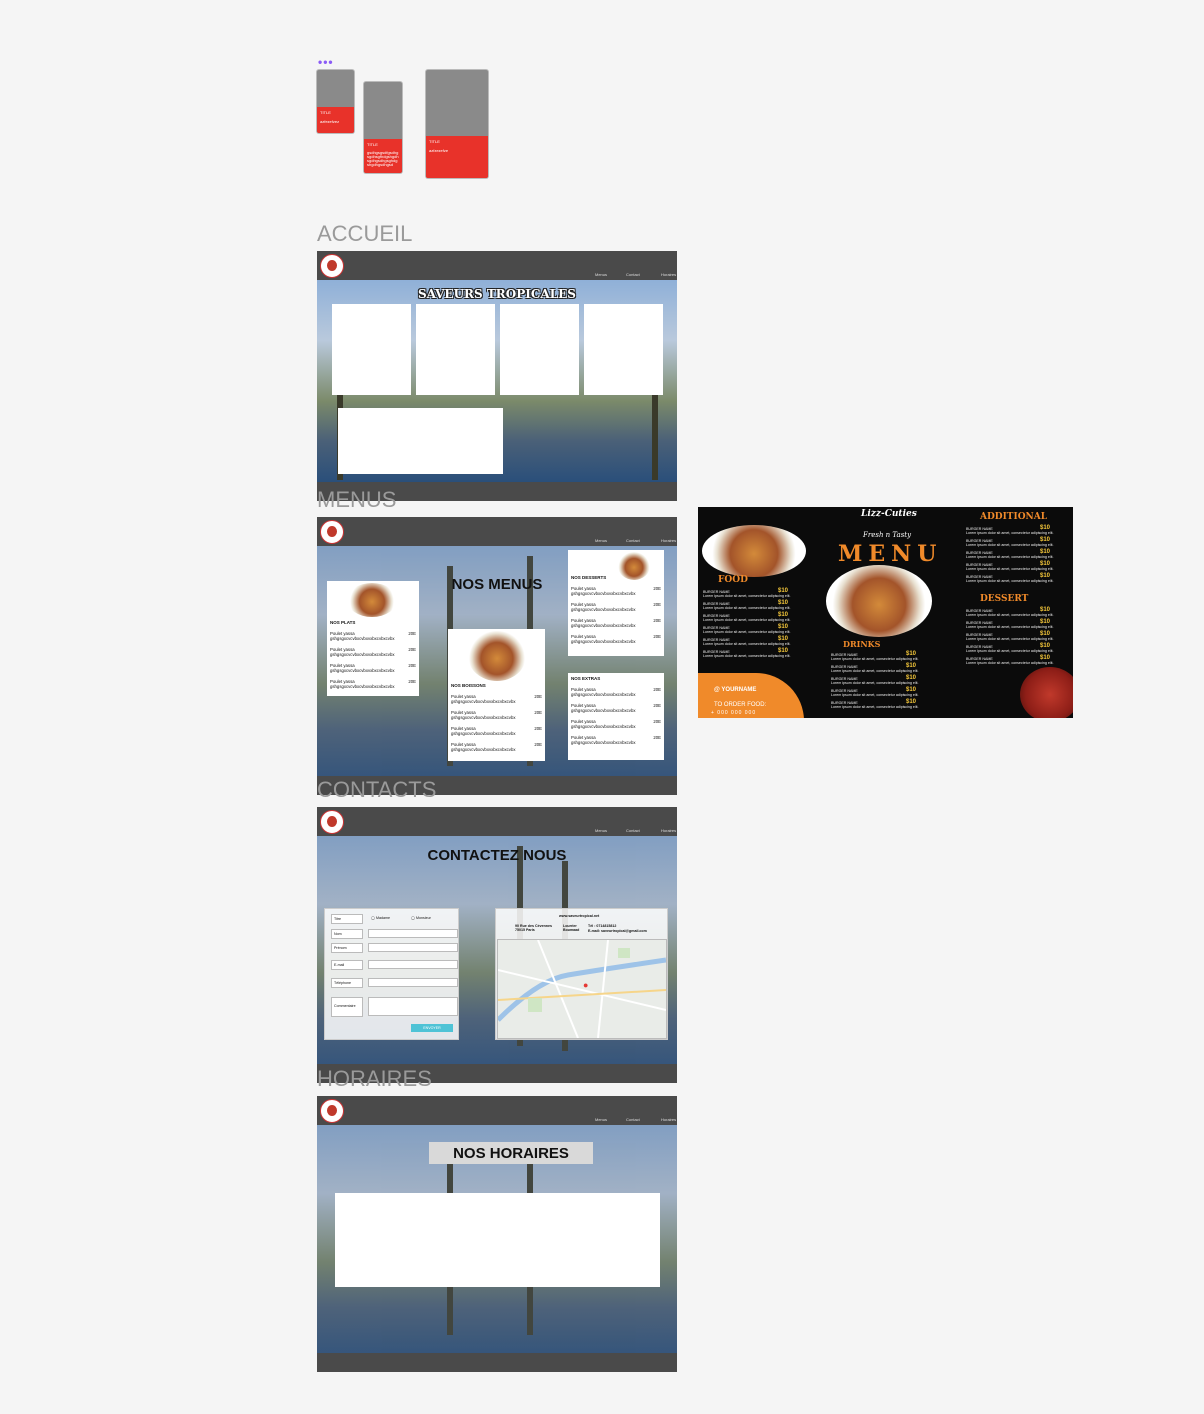 Image resolution: width=1204 pixels, height=1414 pixels. Describe the element at coordinates (497, 294) in the screenshot. I see `hero-title: SAVEURS TROPICALES` at that location.